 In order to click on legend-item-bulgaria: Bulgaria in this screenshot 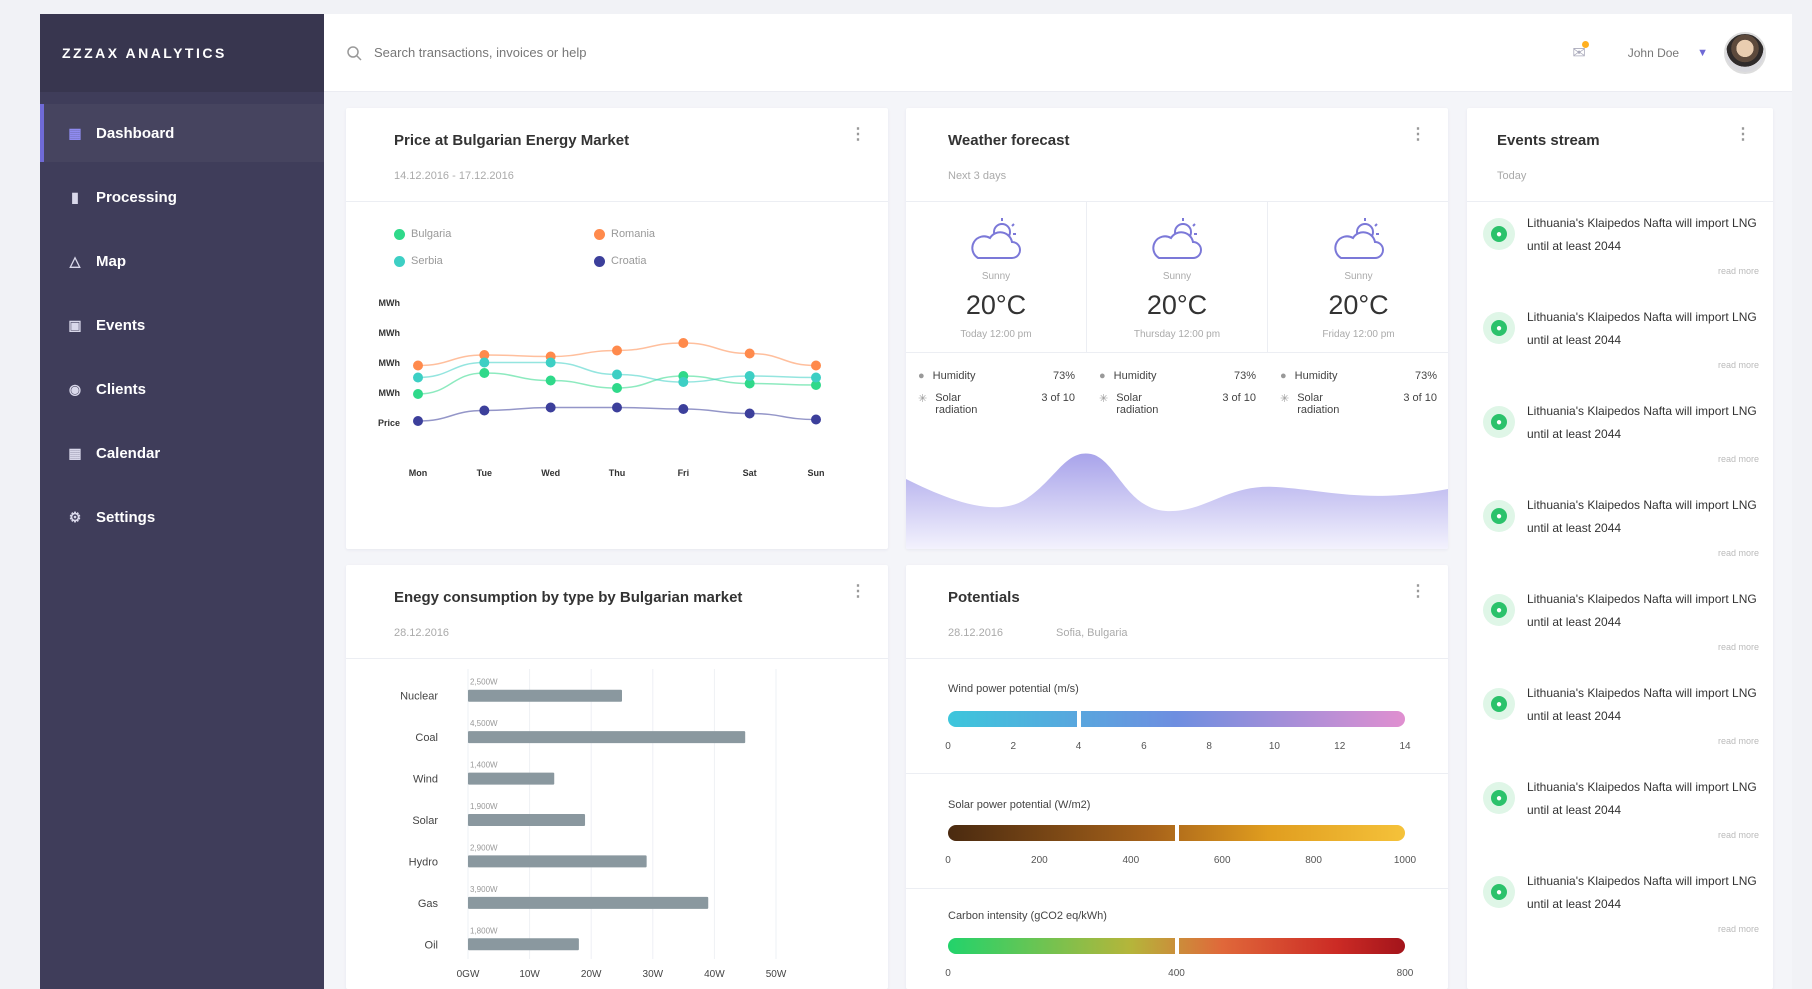, I will do `click(422, 234)`.